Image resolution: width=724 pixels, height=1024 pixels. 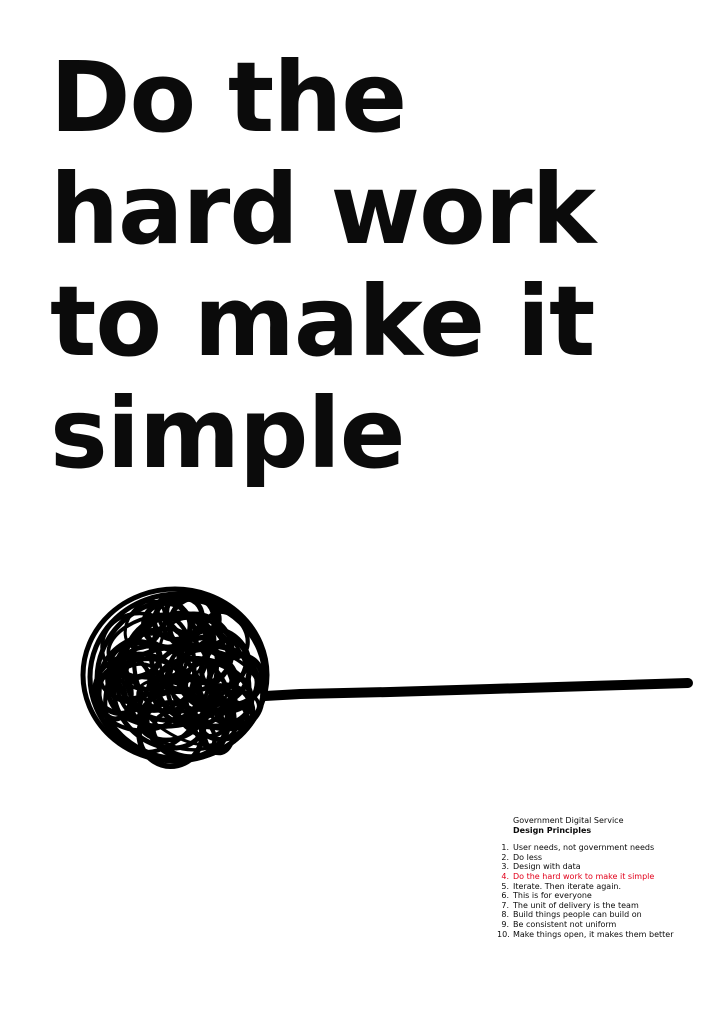 What do you see at coordinates (503, 934) in the screenshot?
I see `principle-number: 10.` at bounding box center [503, 934].